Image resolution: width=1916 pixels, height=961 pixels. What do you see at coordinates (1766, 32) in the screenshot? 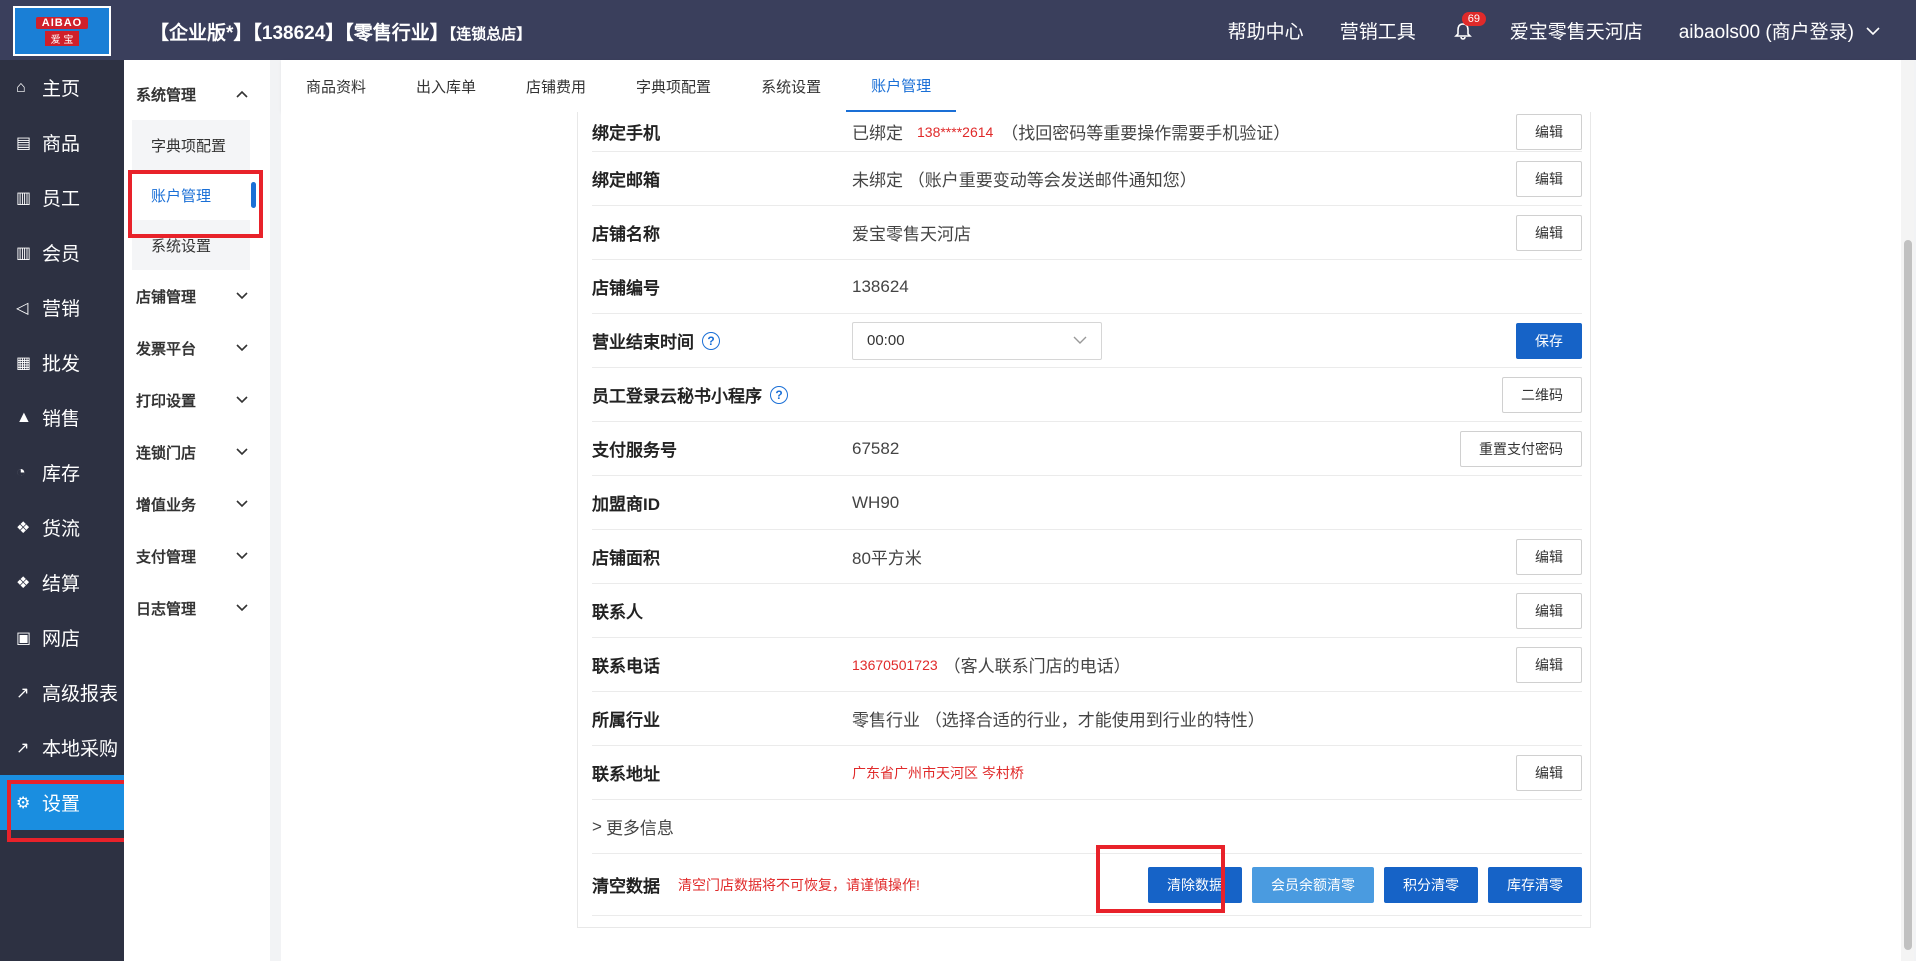
I see `user-name: aibaols00 (商户登录)` at bounding box center [1766, 32].